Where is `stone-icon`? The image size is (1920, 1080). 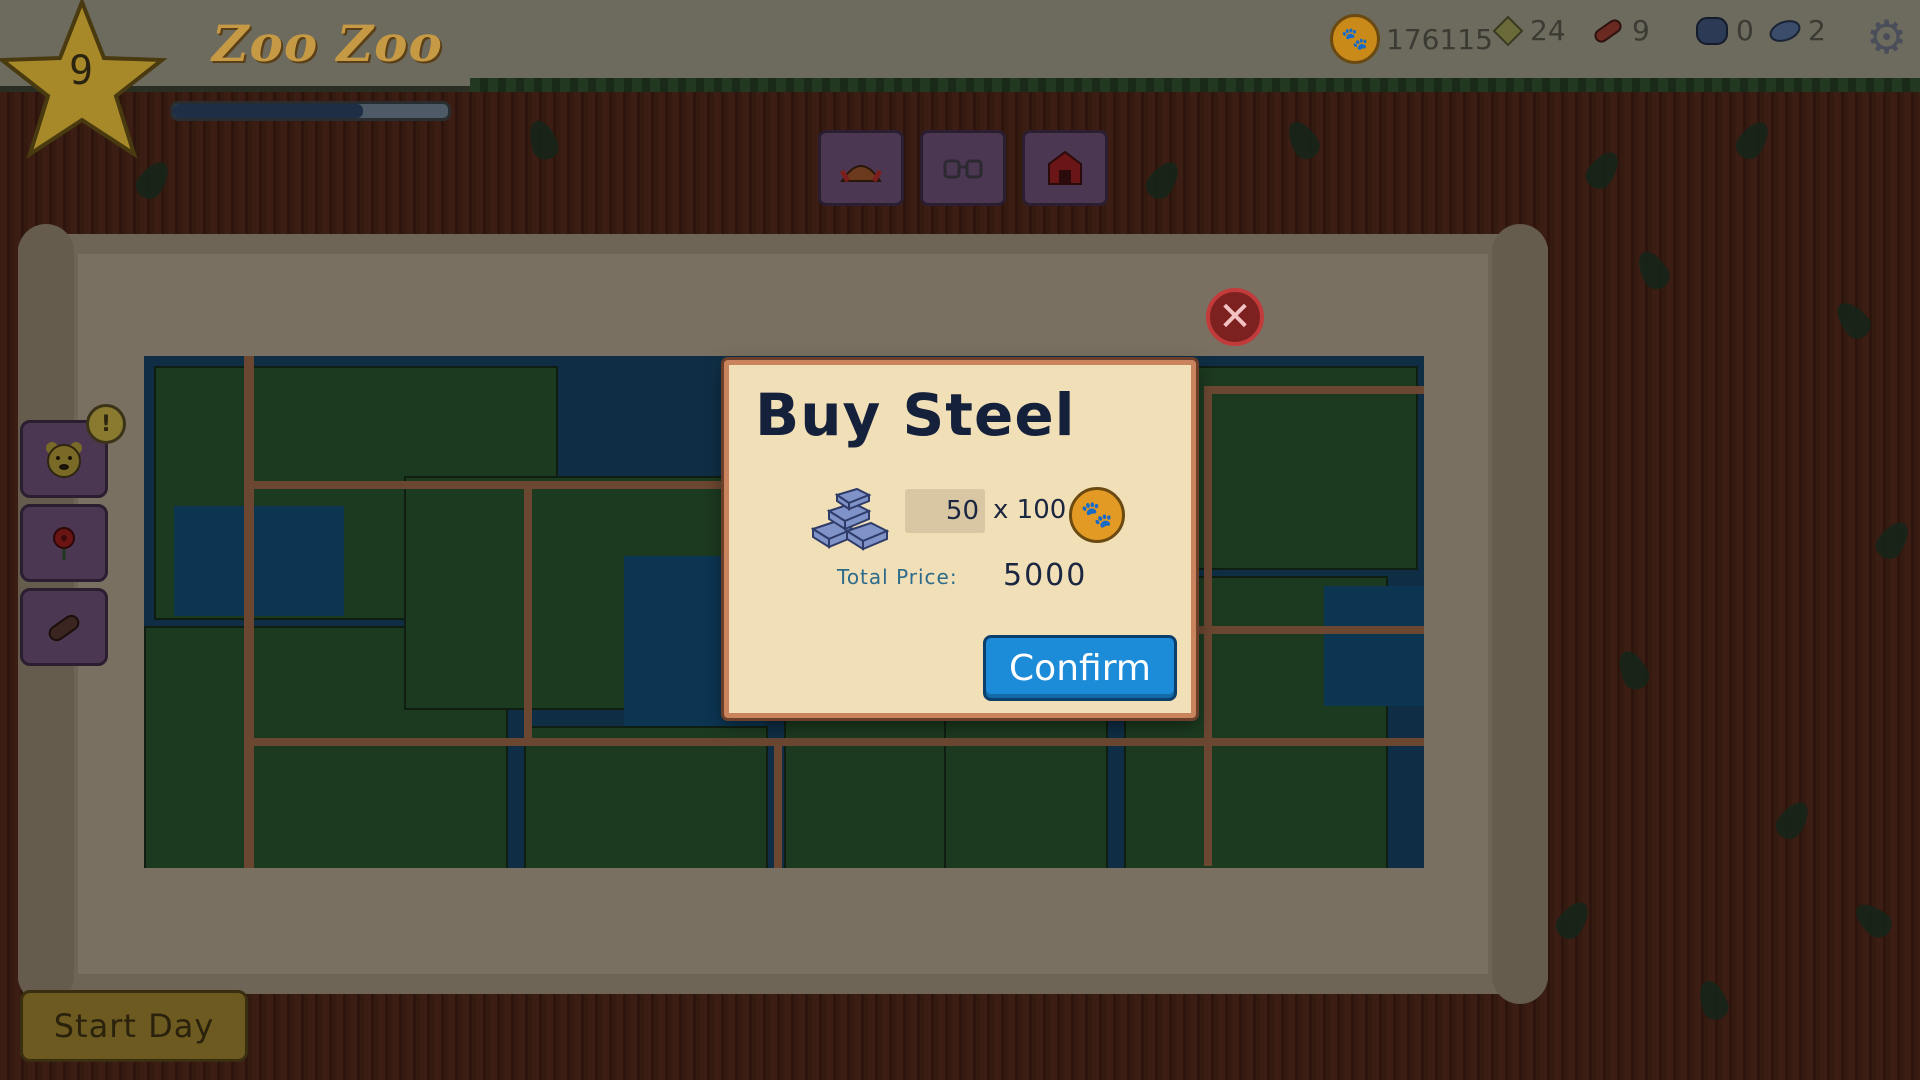 stone-icon is located at coordinates (1712, 30).